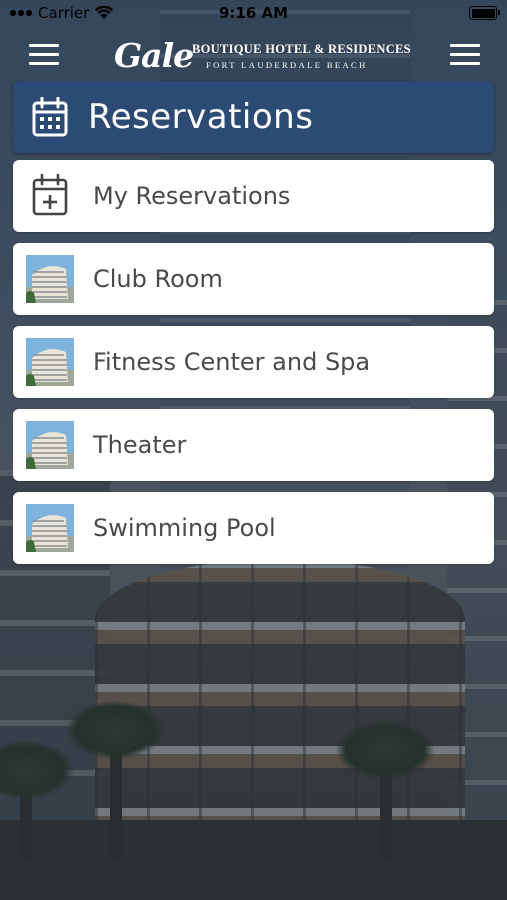 This screenshot has height=900, width=507. I want to click on list-item-label: Club Room, so click(158, 279).